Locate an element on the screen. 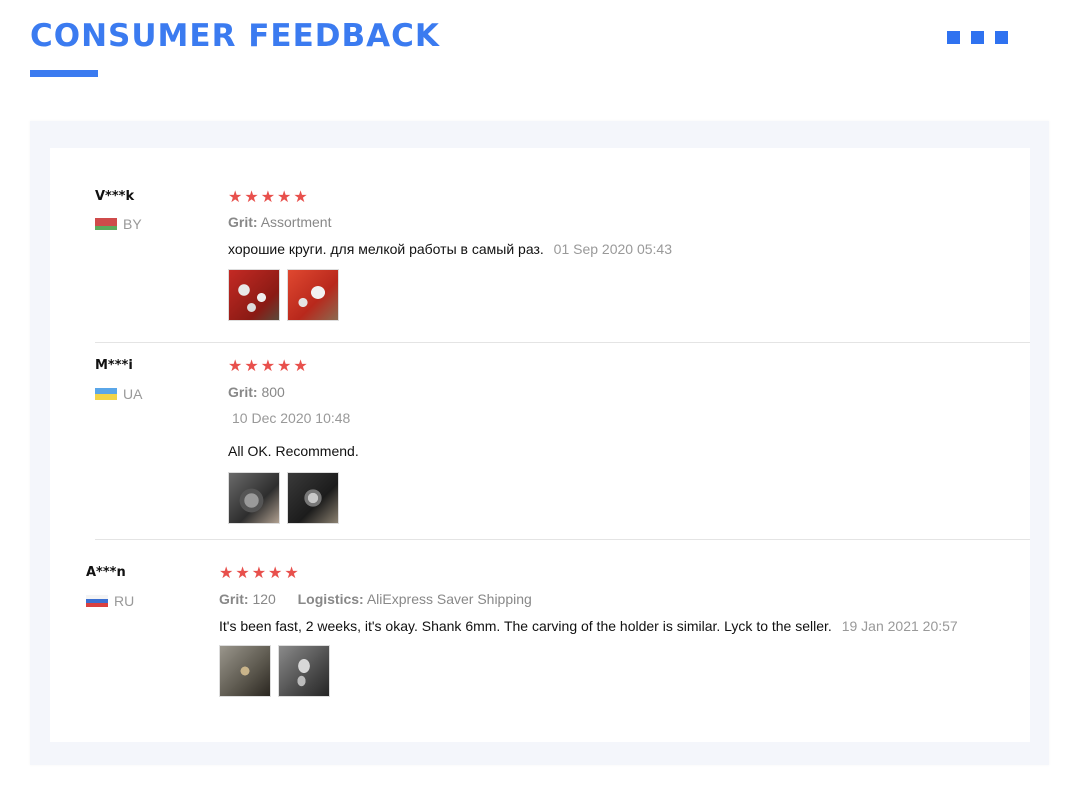 The image size is (1080, 789). spec-value: 800 is located at coordinates (273, 392).